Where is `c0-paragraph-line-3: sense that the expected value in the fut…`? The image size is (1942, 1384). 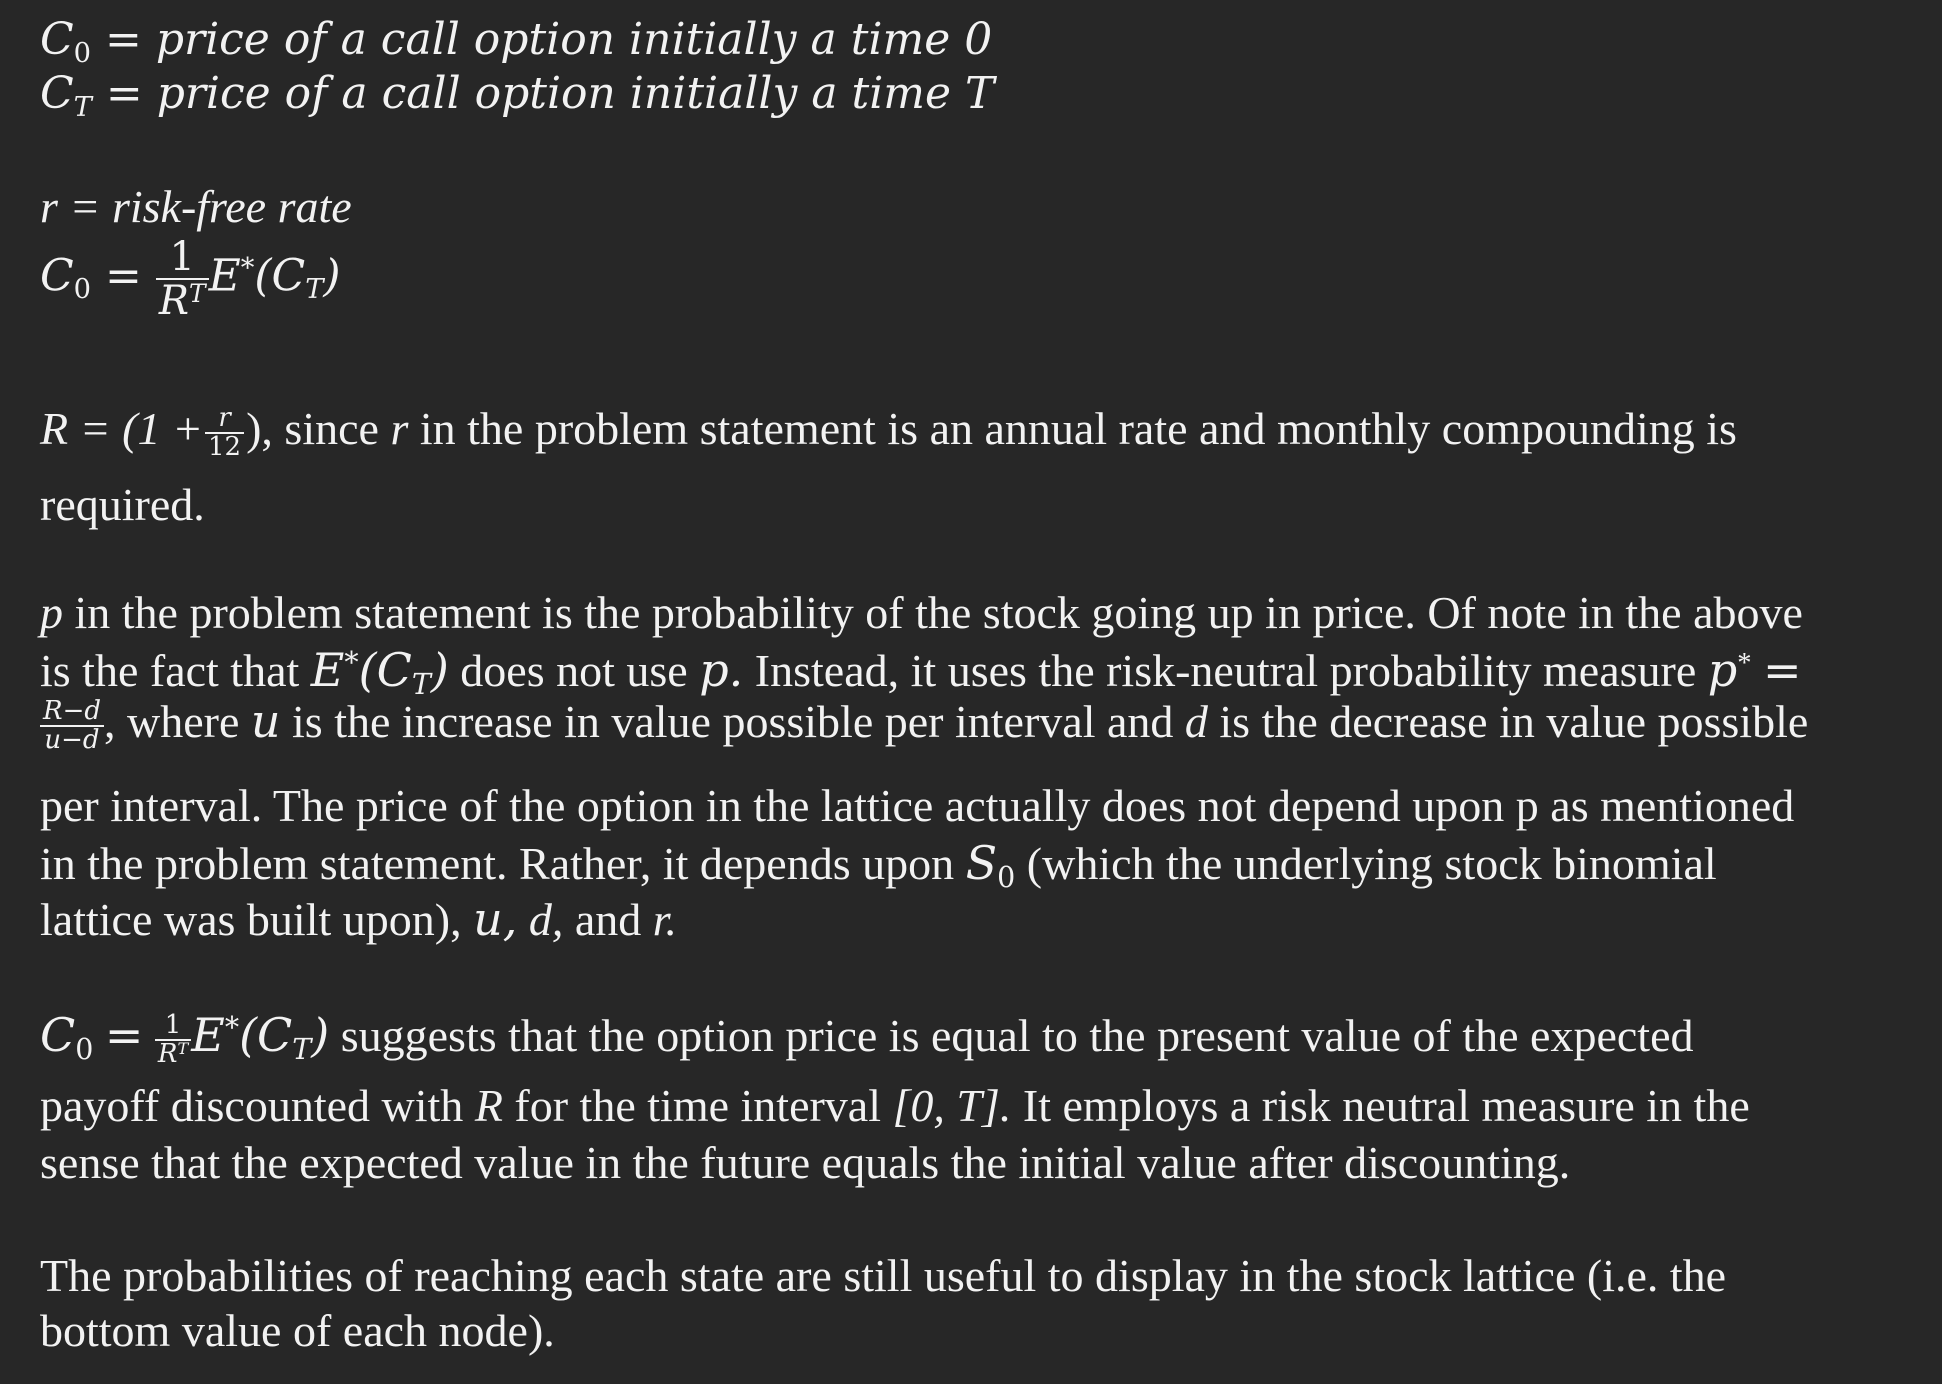 c0-paragraph-line-3: sense that the expected value in the fut… is located at coordinates (805, 1162).